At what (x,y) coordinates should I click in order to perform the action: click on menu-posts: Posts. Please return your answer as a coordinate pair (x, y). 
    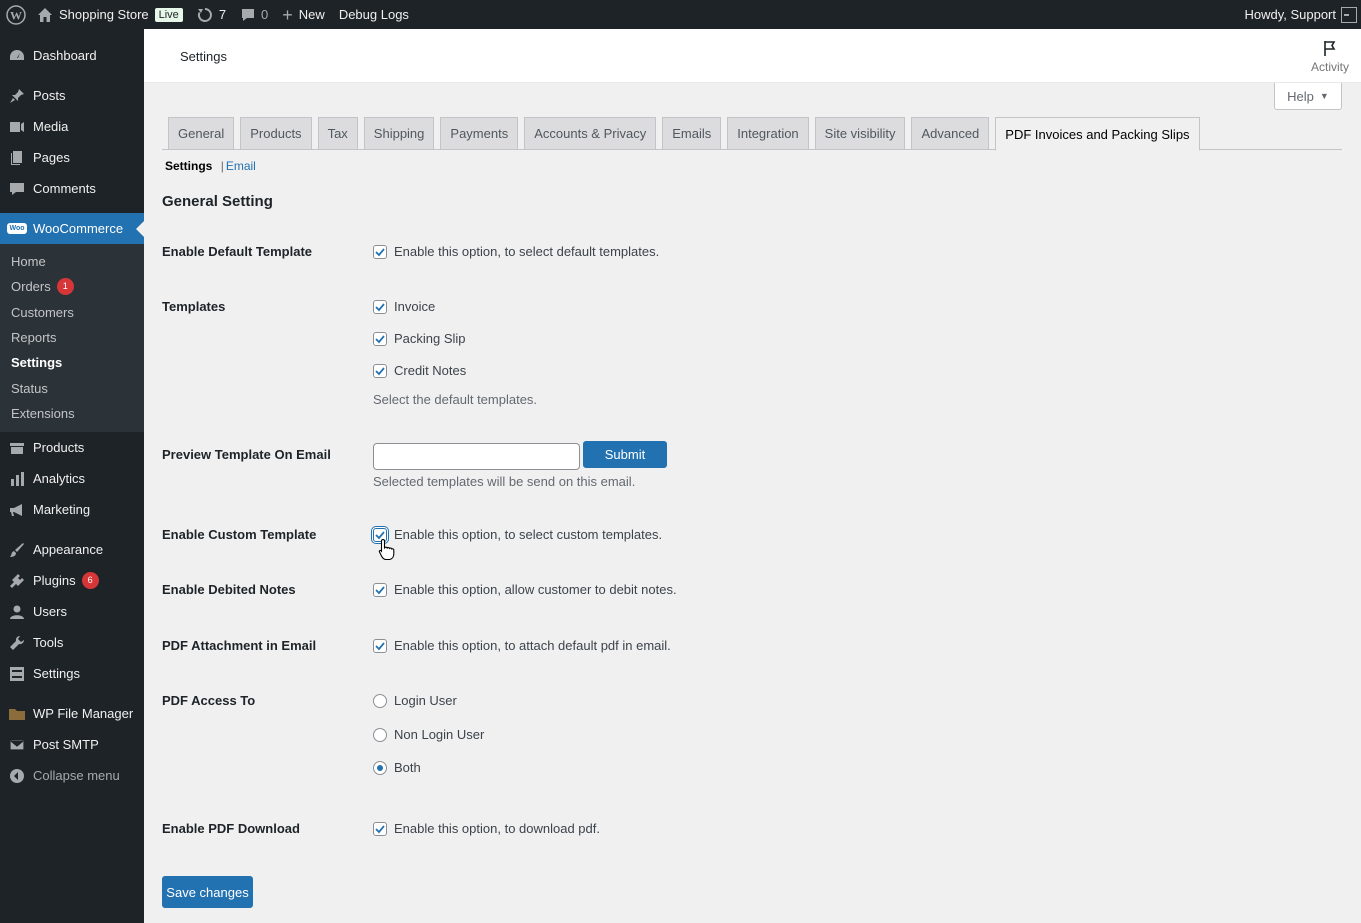
    Looking at the image, I should click on (72, 95).